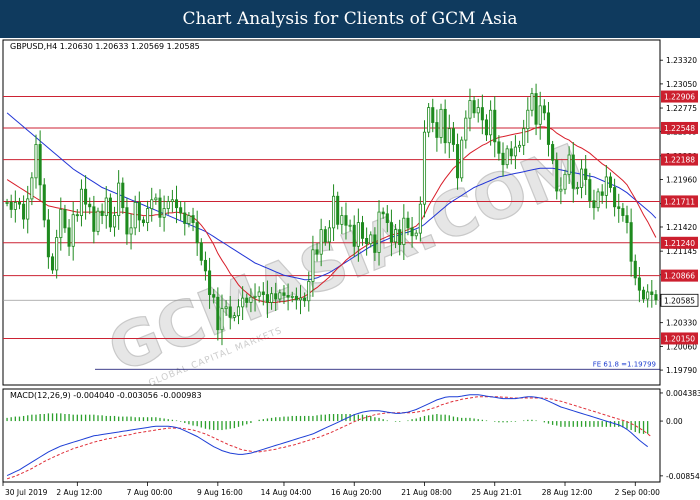 The height and width of the screenshot is (500, 700). What do you see at coordinates (356, 492) in the screenshot?
I see `time-tick-label-5: 16 Aug 20:00` at bounding box center [356, 492].